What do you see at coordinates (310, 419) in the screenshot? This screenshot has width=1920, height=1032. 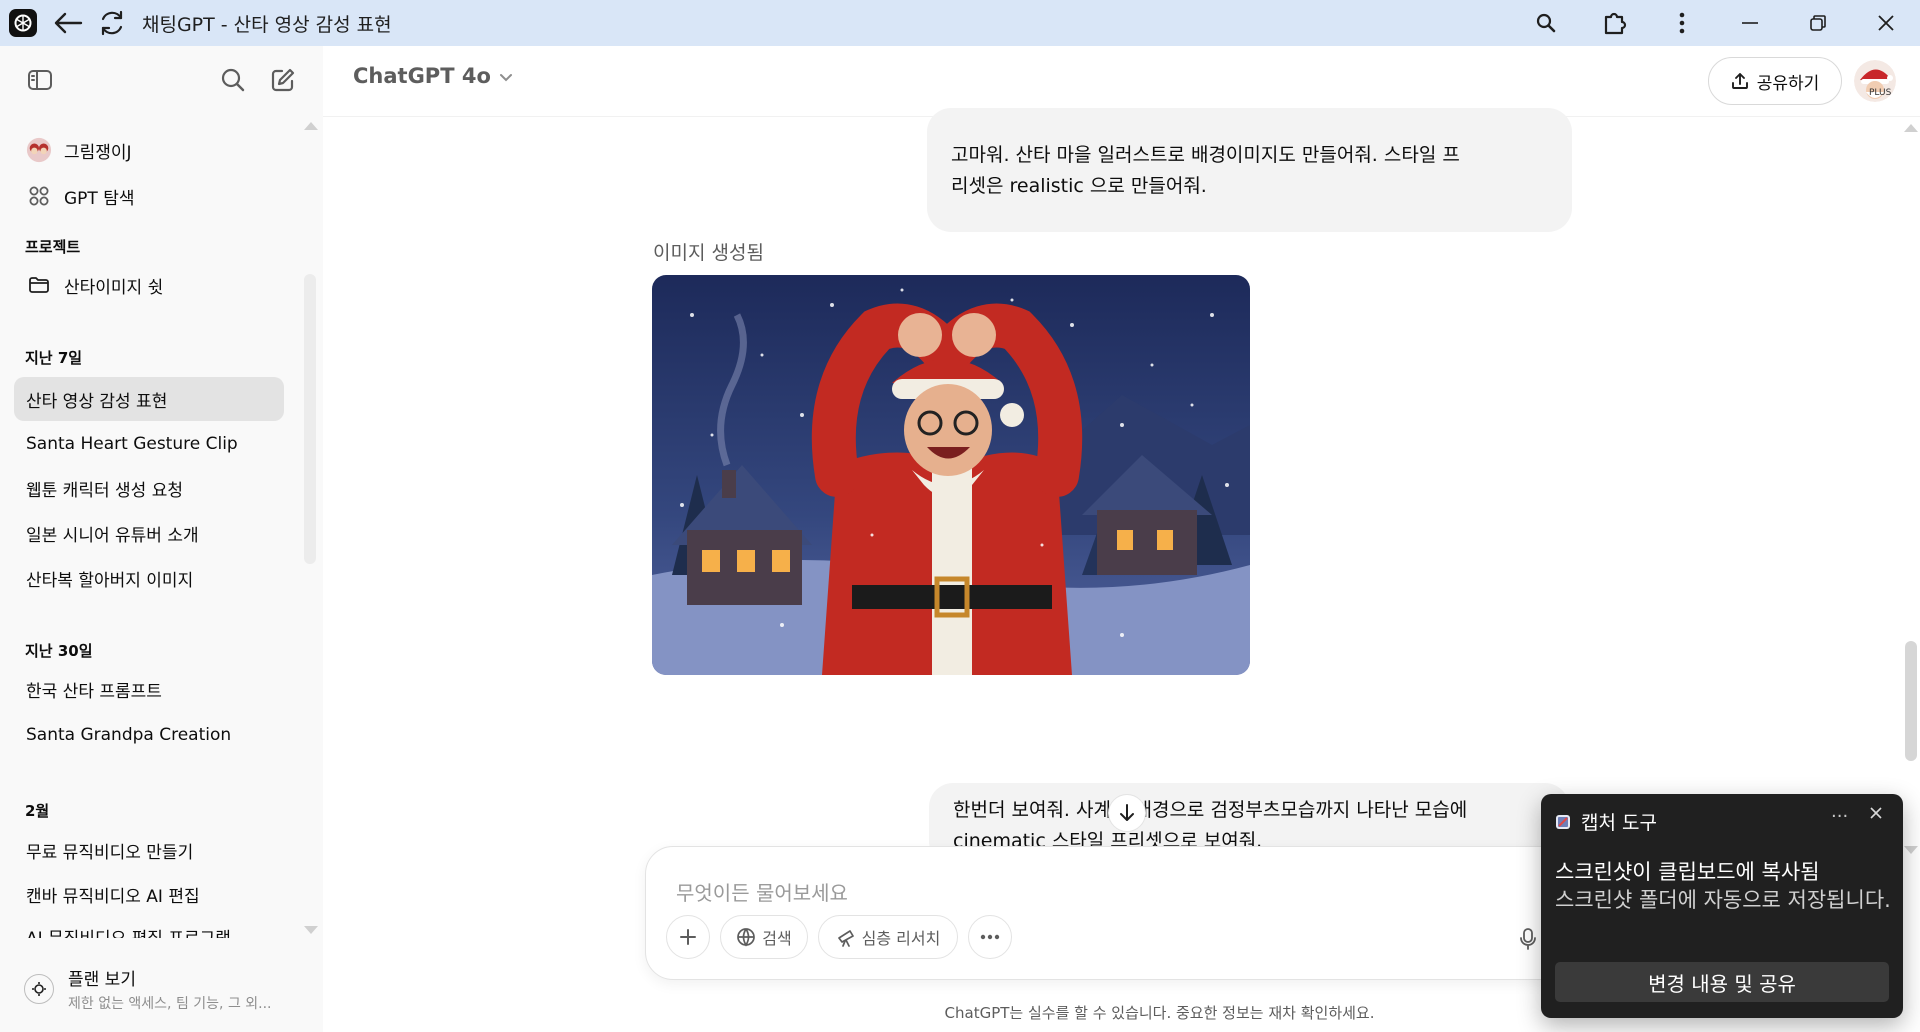 I see `sidebar-scrollbar` at bounding box center [310, 419].